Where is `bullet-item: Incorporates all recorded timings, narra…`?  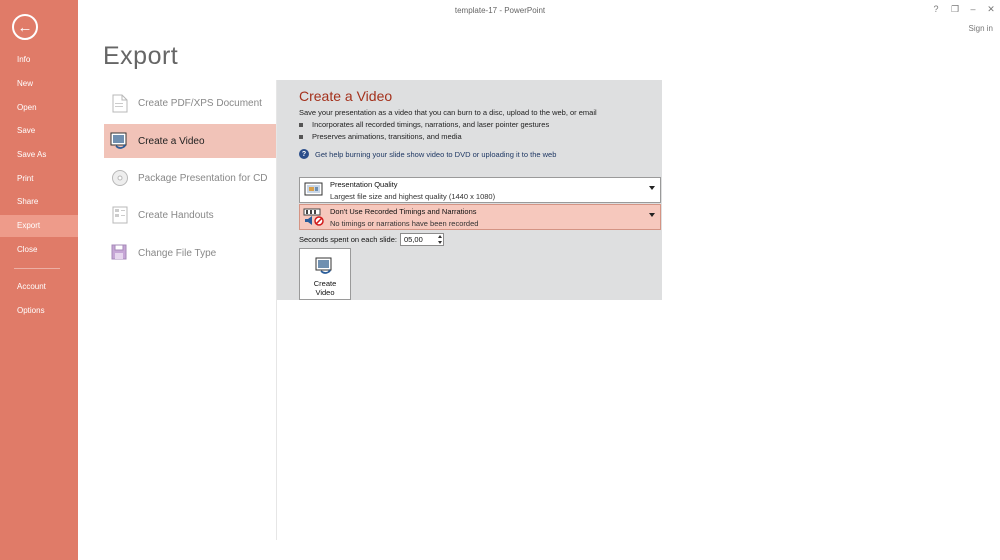 bullet-item: Incorporates all recorded timings, narra… is located at coordinates (424, 124).